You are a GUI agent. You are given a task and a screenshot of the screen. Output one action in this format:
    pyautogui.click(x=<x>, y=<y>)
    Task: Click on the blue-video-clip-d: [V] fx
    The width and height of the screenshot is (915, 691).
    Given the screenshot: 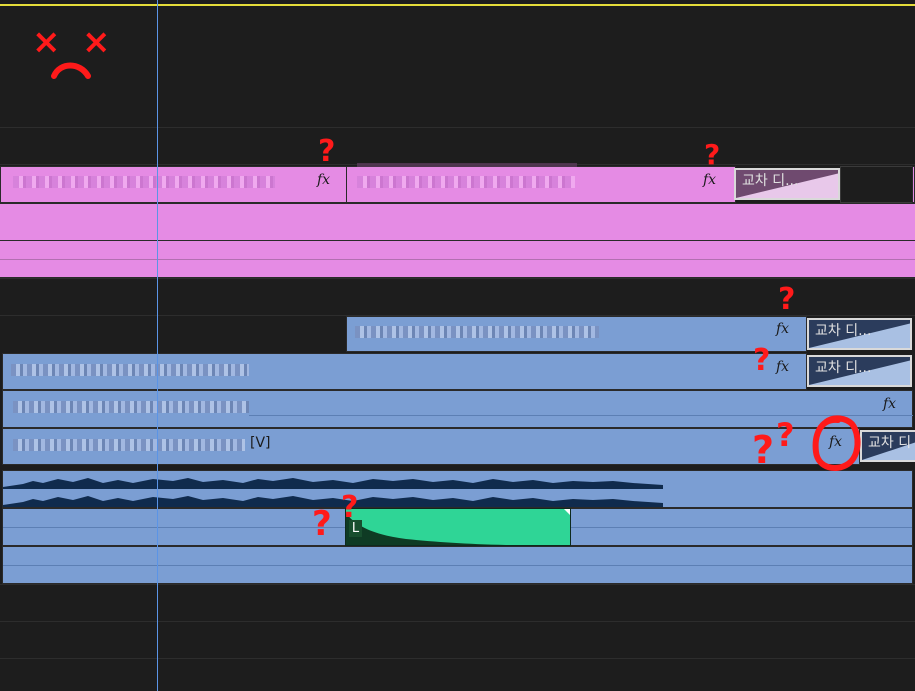 What is the action you would take?
    pyautogui.click(x=431, y=446)
    